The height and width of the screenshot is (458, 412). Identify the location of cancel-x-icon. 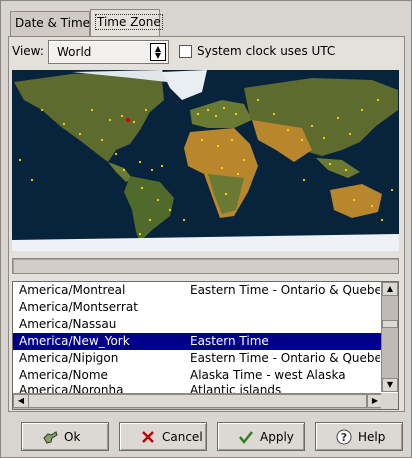
(148, 437).